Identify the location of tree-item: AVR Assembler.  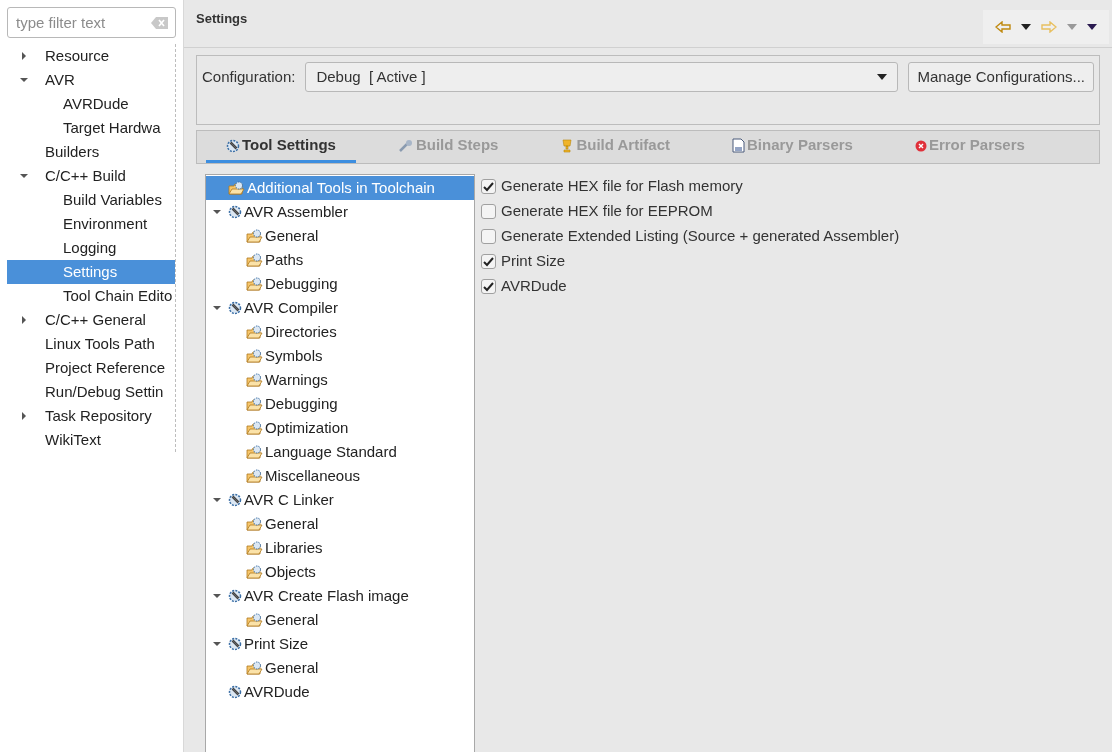
(340, 212).